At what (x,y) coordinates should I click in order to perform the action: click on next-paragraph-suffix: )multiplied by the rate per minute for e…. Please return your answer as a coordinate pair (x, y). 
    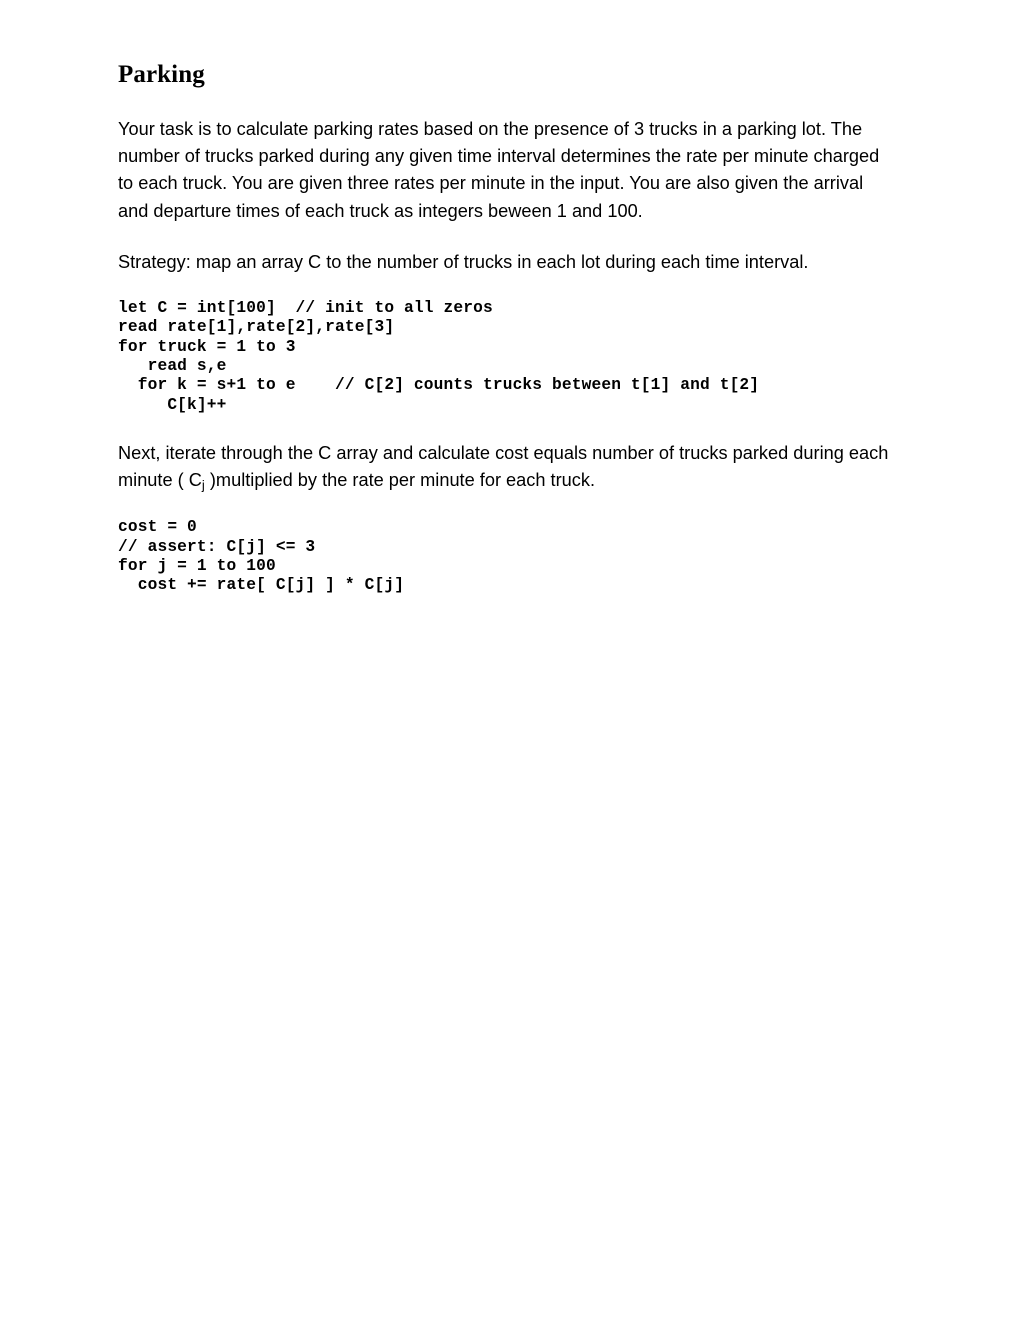
    Looking at the image, I should click on (400, 480).